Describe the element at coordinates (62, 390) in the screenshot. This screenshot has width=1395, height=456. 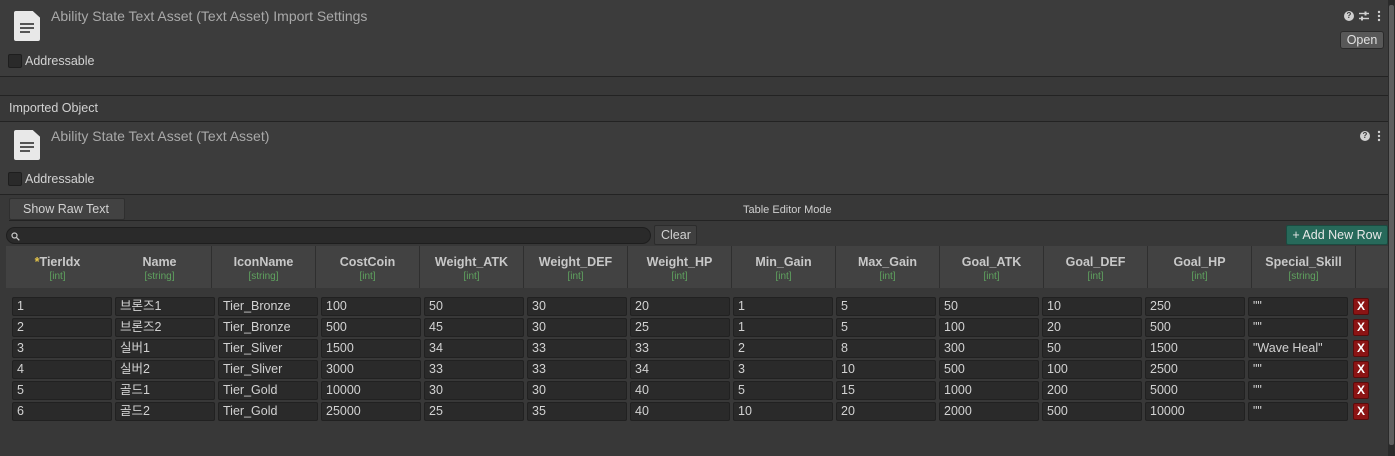
I see `table-cell-tieridx: 5` at that location.